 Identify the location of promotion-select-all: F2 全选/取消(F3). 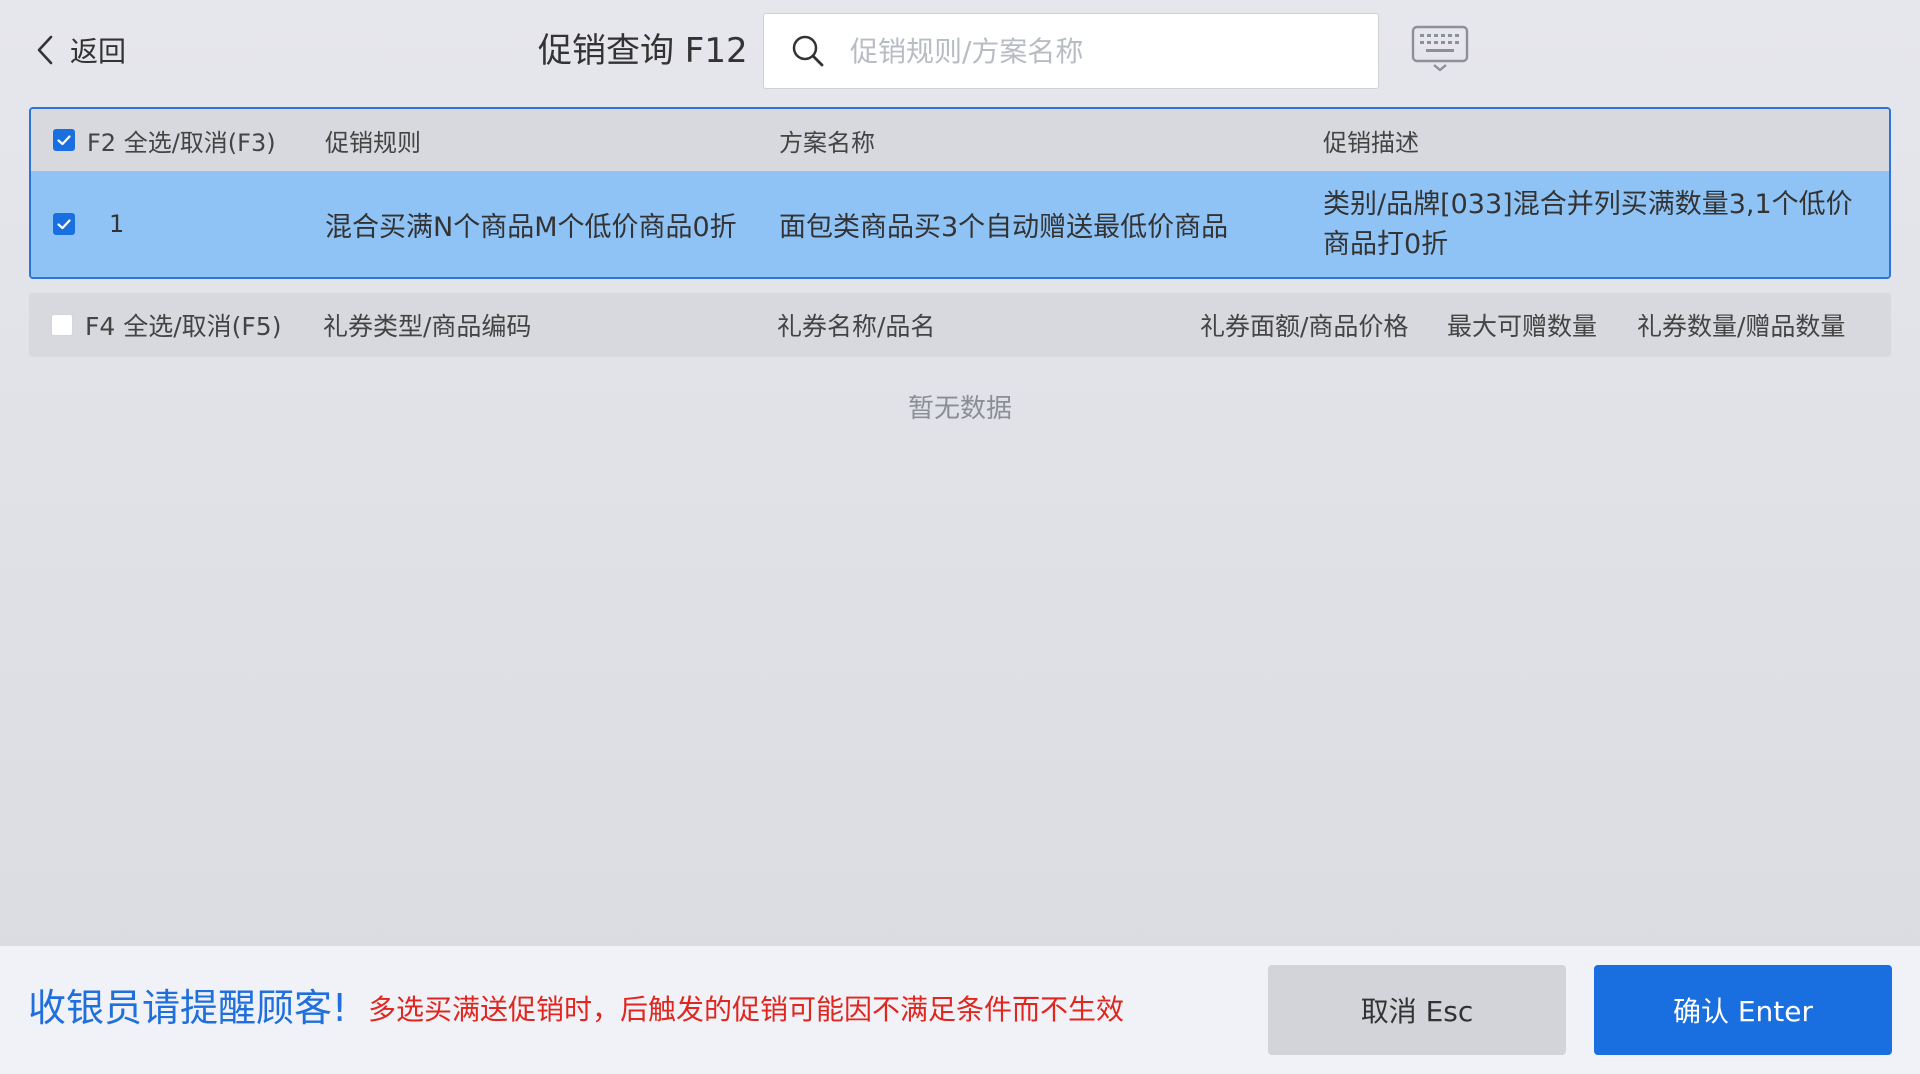
(164, 140).